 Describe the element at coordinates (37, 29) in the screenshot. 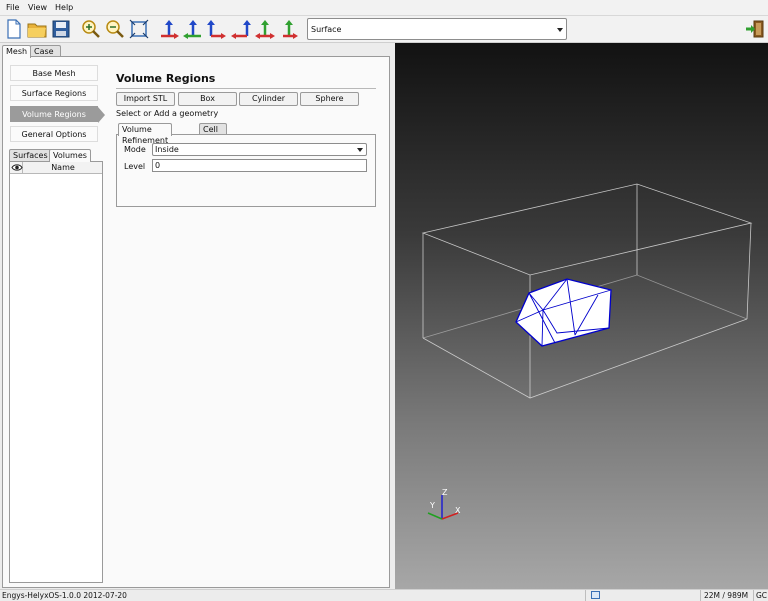

I see `open-folder-icon` at that location.